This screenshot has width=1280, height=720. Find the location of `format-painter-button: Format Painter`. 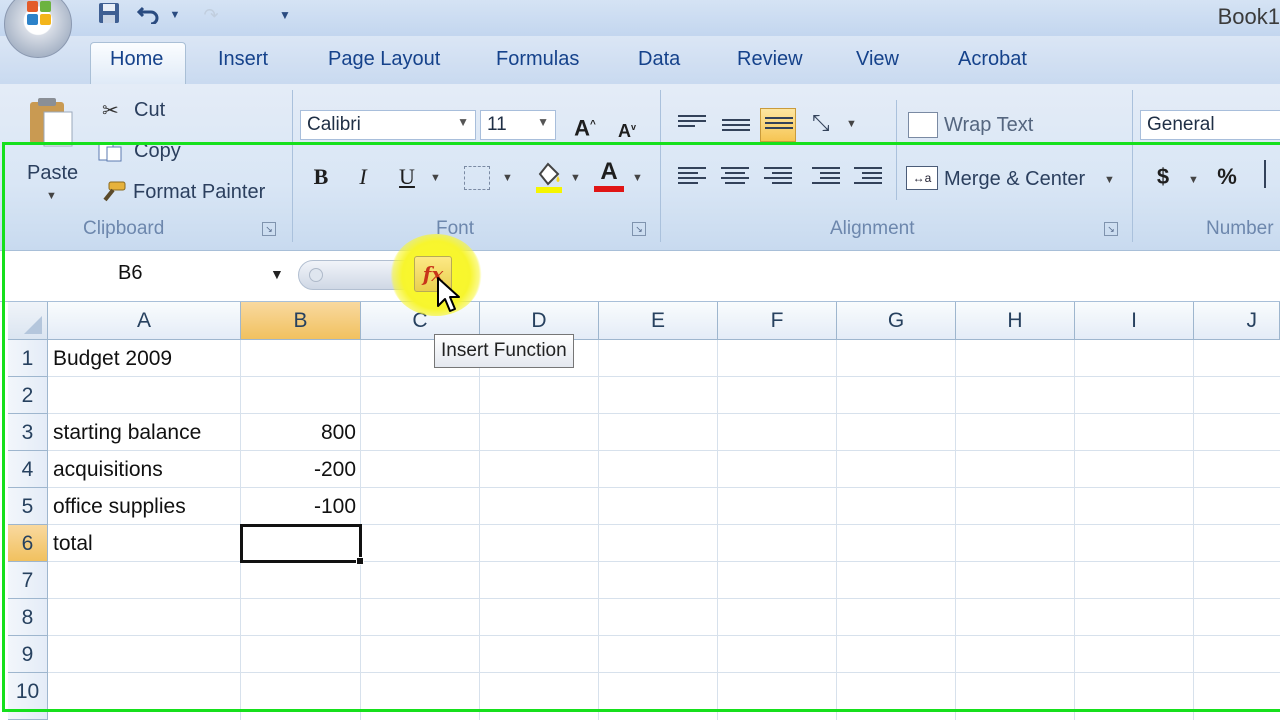

format-painter-button: Format Painter is located at coordinates (199, 192).